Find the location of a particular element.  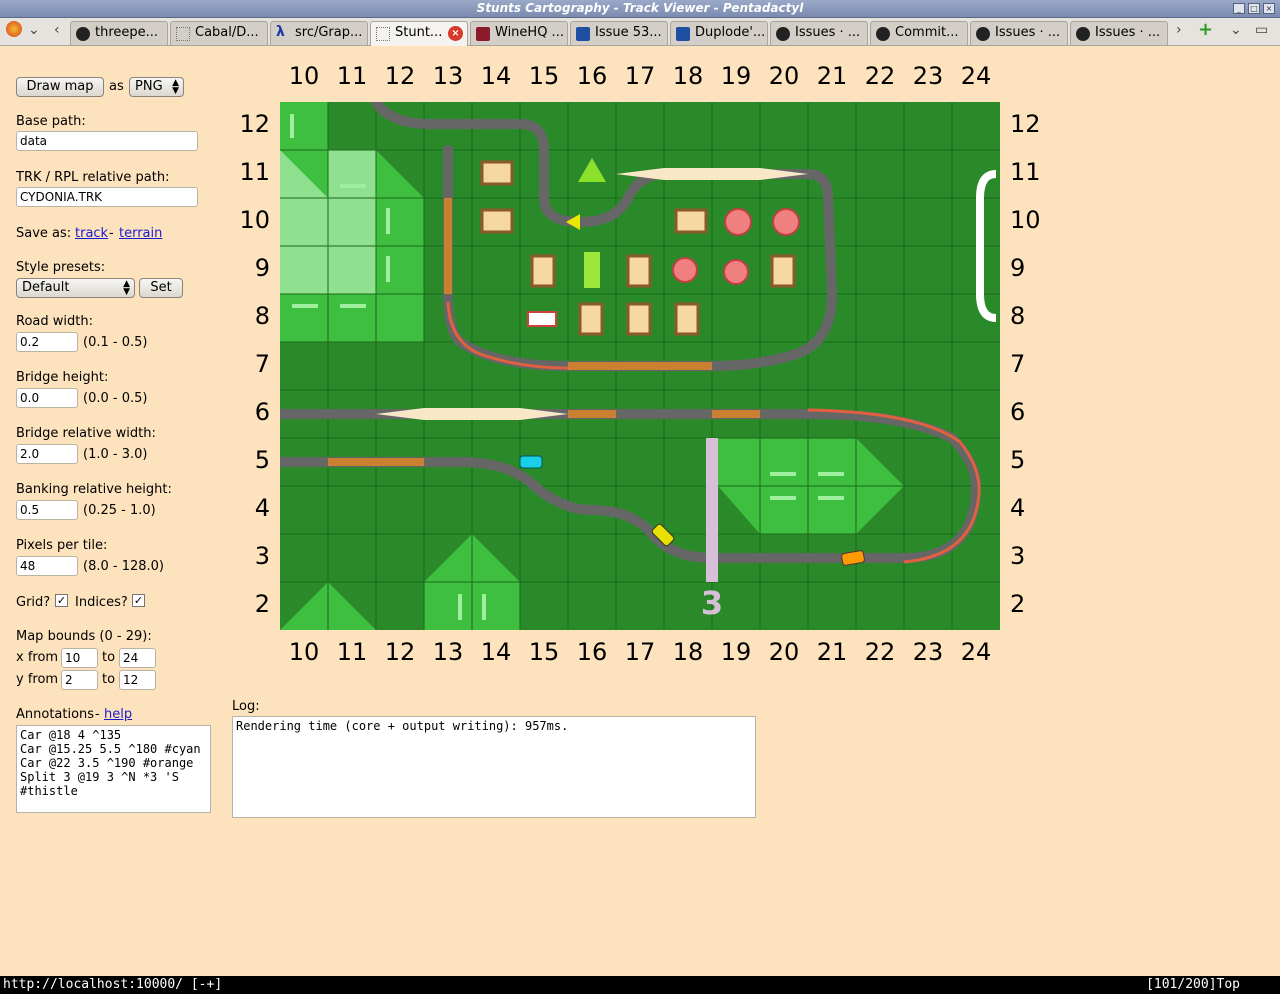

close-tab-icon: × is located at coordinates (455, 33).